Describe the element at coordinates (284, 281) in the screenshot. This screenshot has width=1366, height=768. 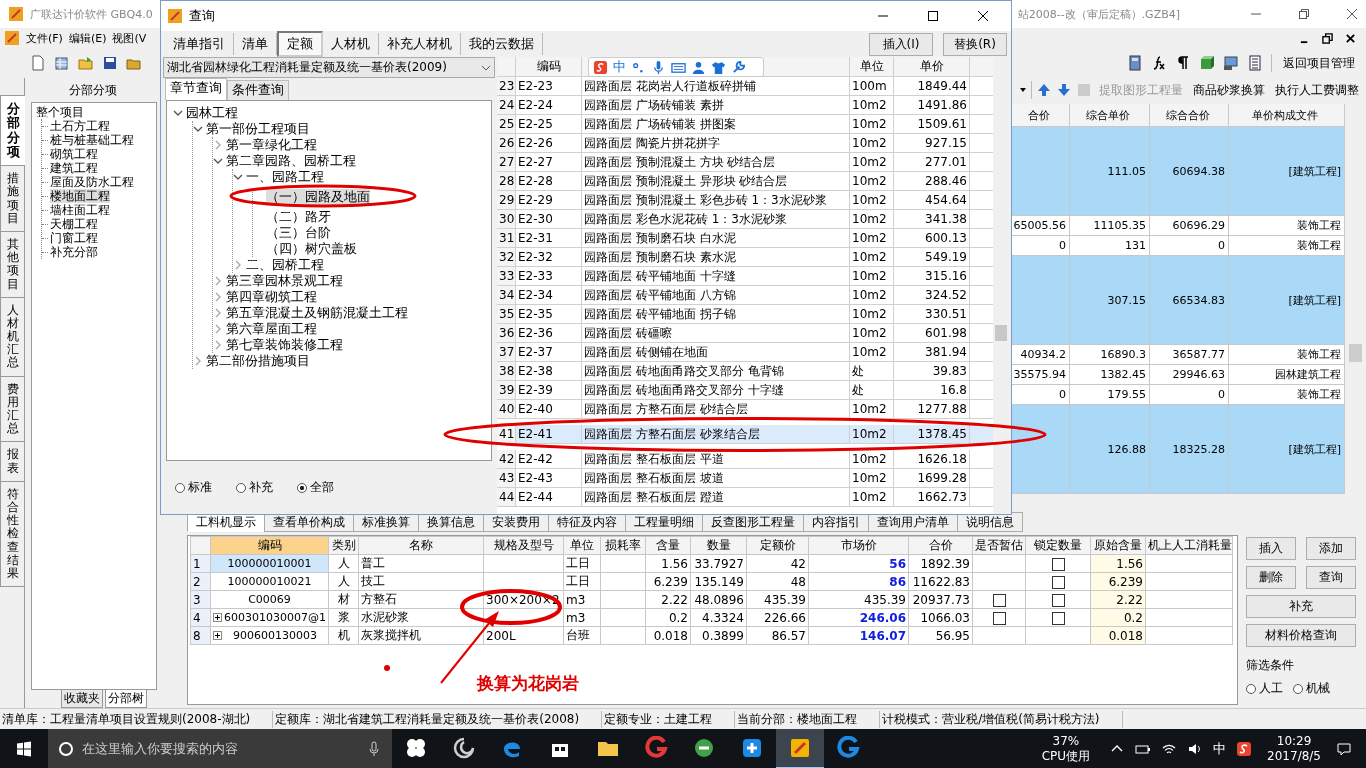
I see `tree-item: 第三章园林景观工程` at that location.